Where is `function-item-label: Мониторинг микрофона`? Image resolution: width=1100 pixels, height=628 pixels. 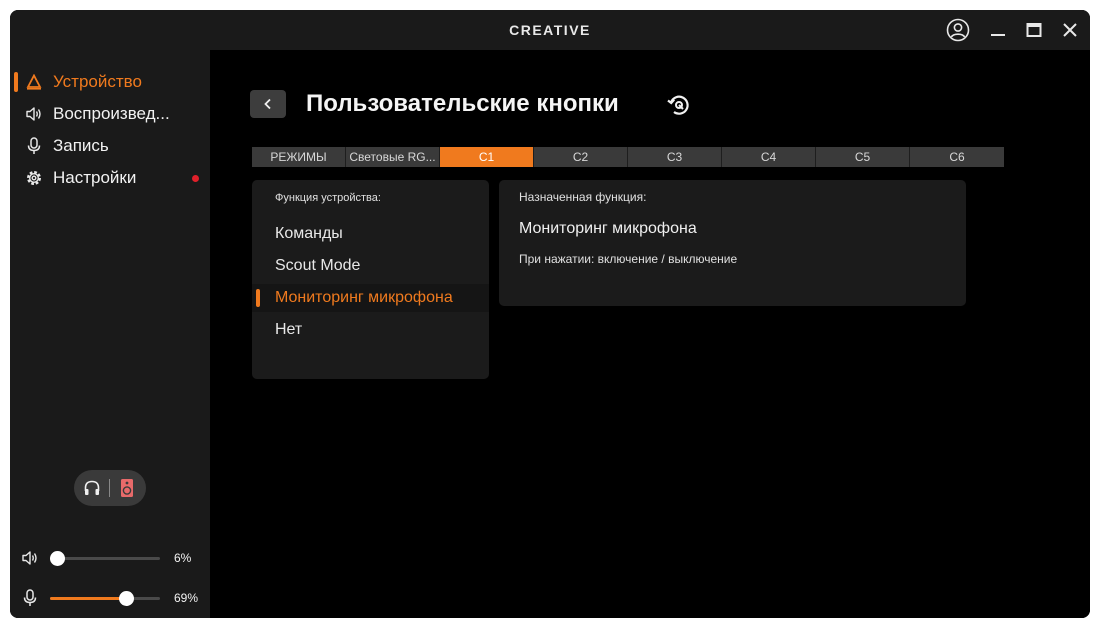
function-item-label: Мониторинг микрофона is located at coordinates (364, 297).